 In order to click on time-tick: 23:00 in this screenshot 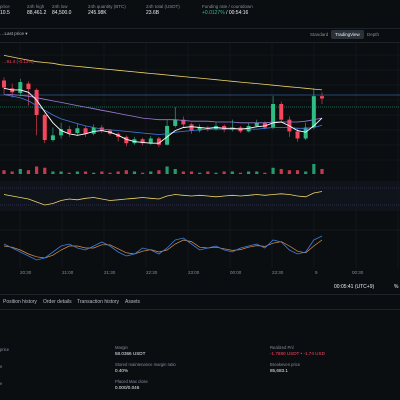, I will do `click(194, 272)`.